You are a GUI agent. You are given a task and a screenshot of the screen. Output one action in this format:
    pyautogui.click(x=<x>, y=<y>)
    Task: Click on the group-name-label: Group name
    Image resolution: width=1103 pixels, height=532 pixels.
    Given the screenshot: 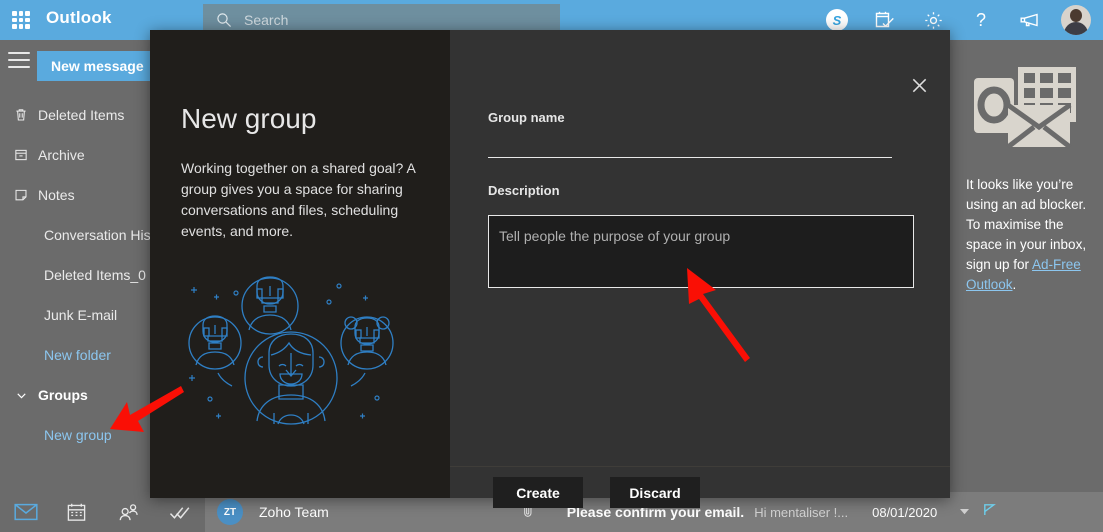 What is the action you would take?
    pyautogui.click(x=526, y=117)
    